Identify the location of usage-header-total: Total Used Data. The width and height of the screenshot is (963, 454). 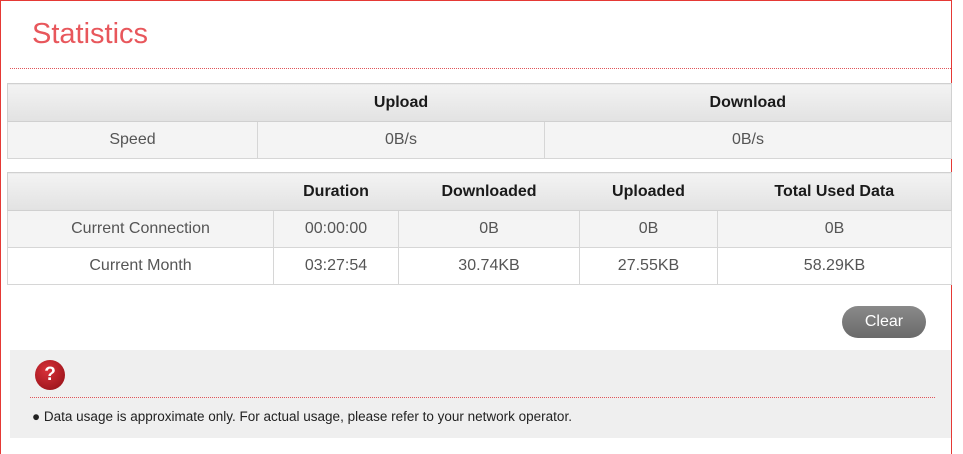
(834, 191).